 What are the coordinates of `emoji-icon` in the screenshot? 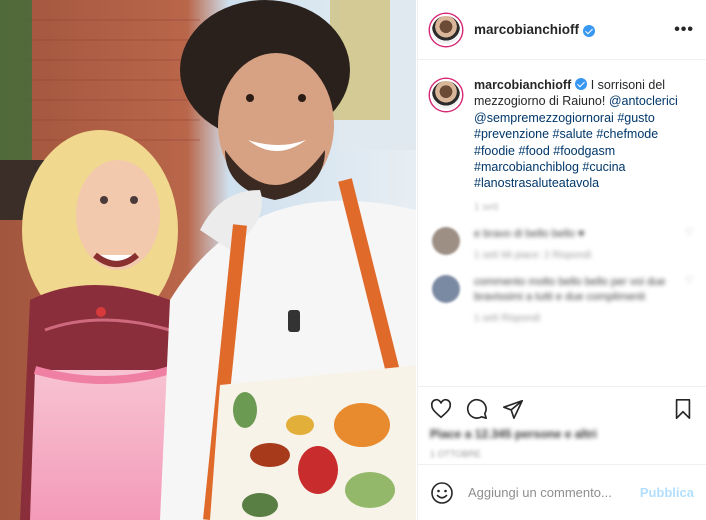 It's located at (442, 493).